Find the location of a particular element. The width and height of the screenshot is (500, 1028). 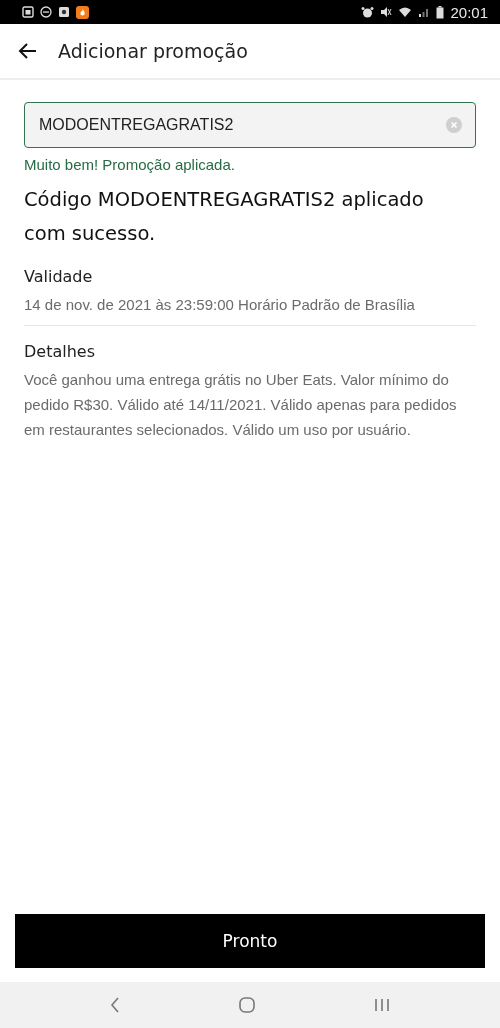

screen-title: Adicionar promoção is located at coordinates (153, 51).